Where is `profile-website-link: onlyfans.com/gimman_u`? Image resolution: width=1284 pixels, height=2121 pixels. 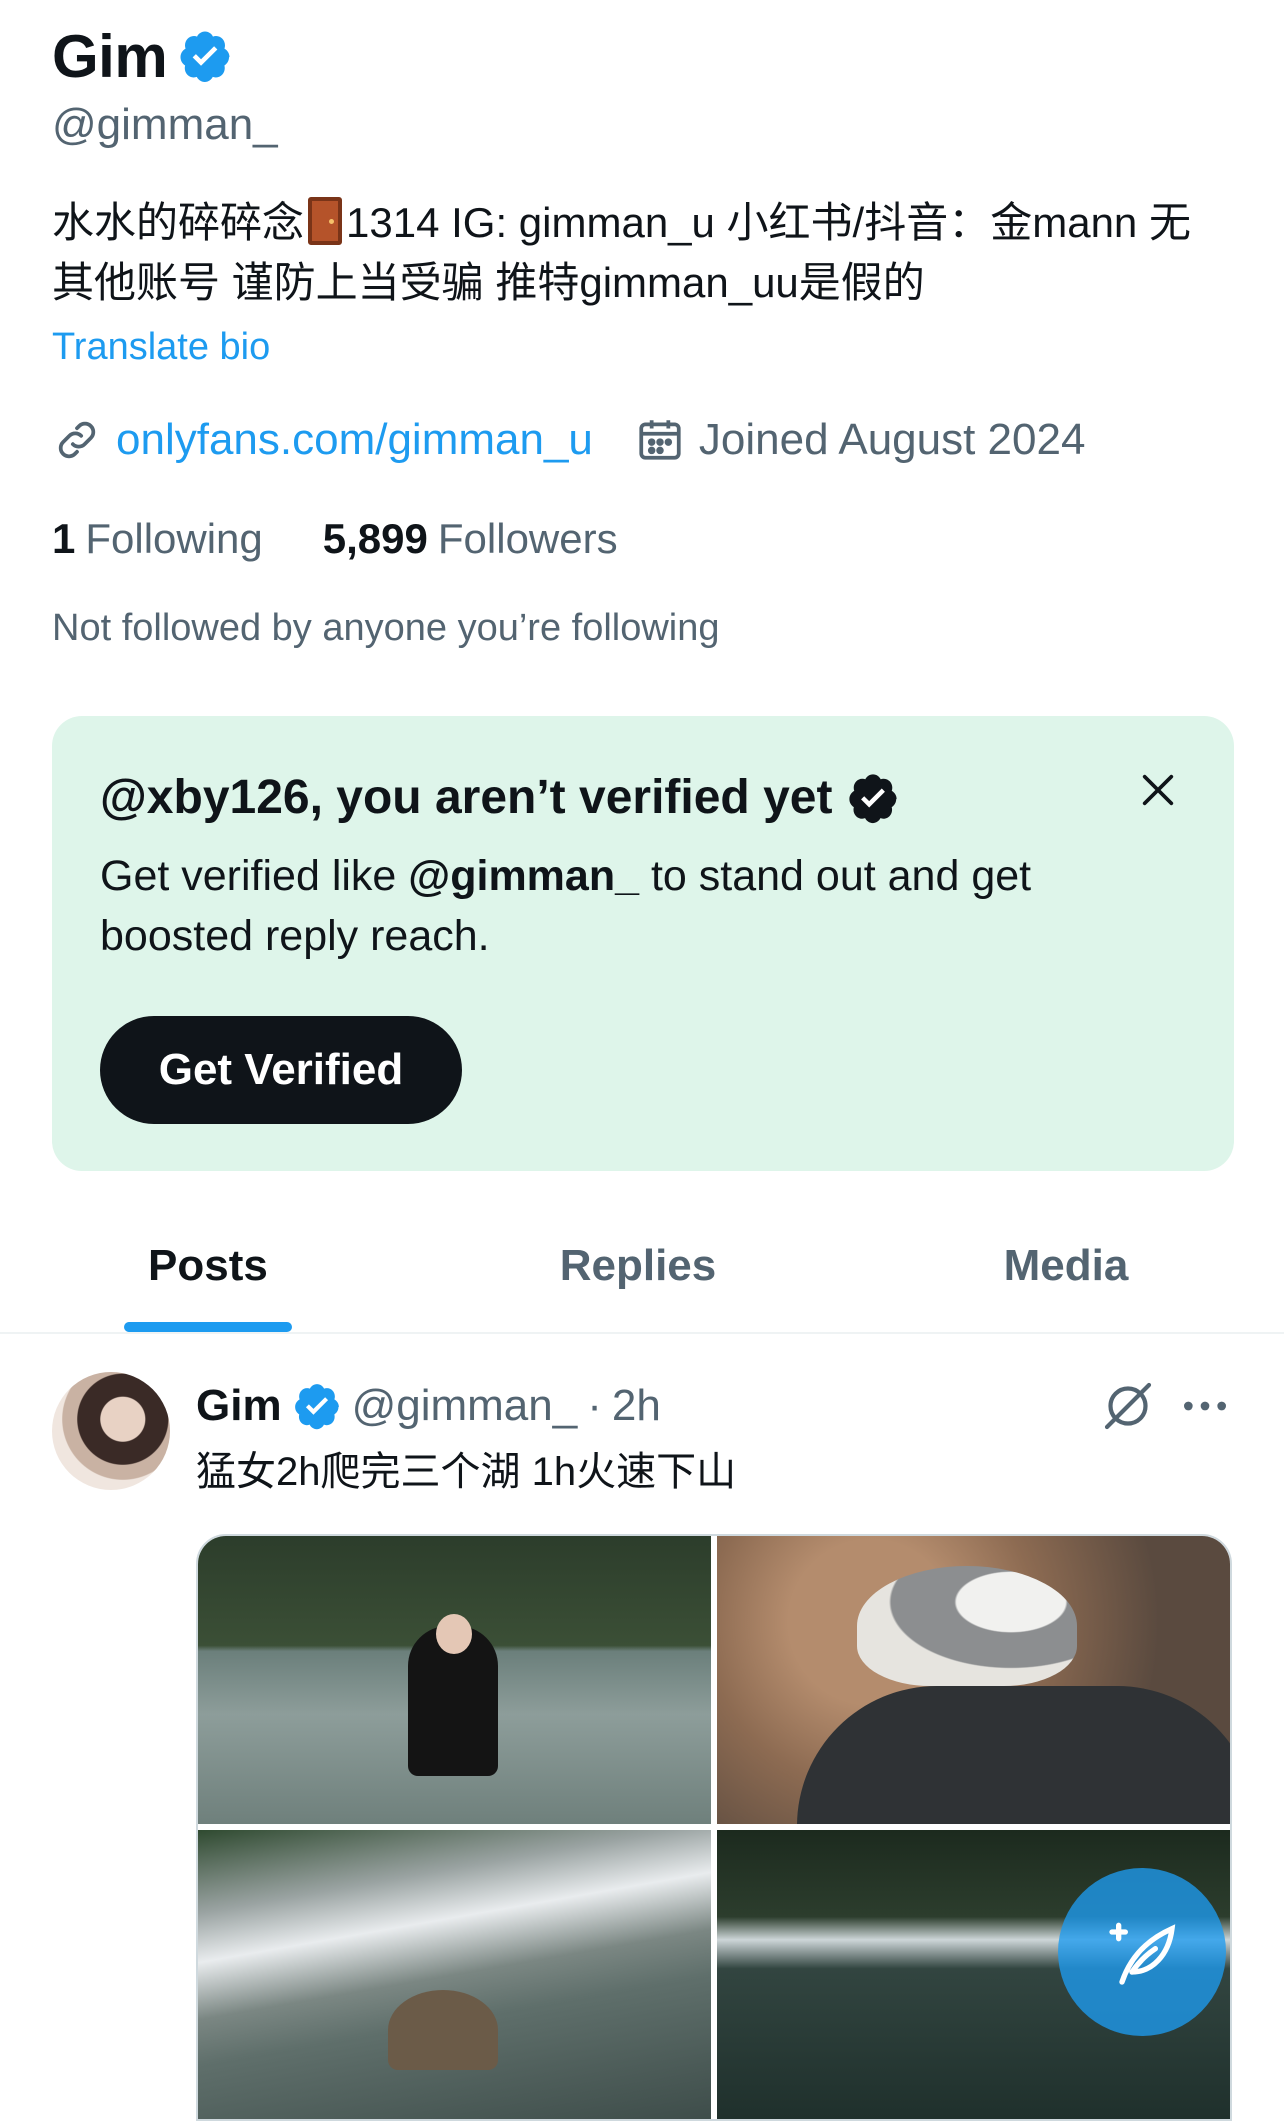 profile-website-link: onlyfans.com/gimman_u is located at coordinates (354, 440).